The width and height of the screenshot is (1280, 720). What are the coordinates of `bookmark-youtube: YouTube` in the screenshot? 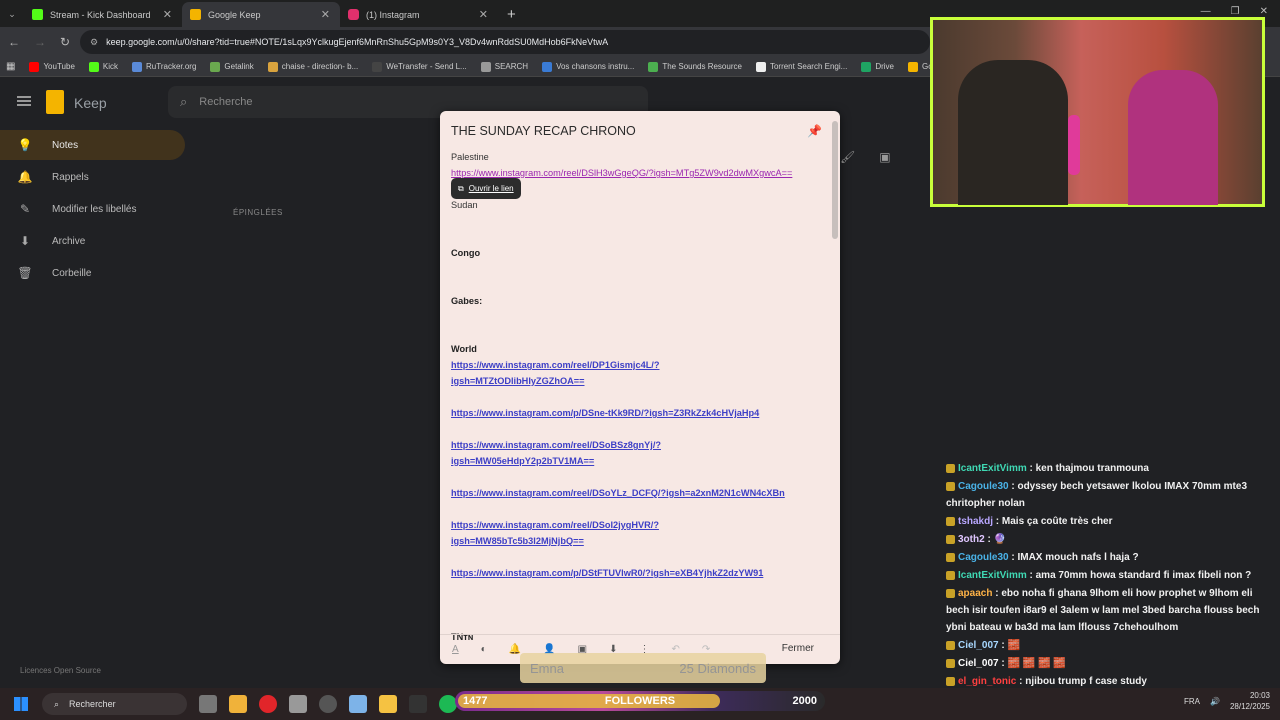 It's located at (52, 66).